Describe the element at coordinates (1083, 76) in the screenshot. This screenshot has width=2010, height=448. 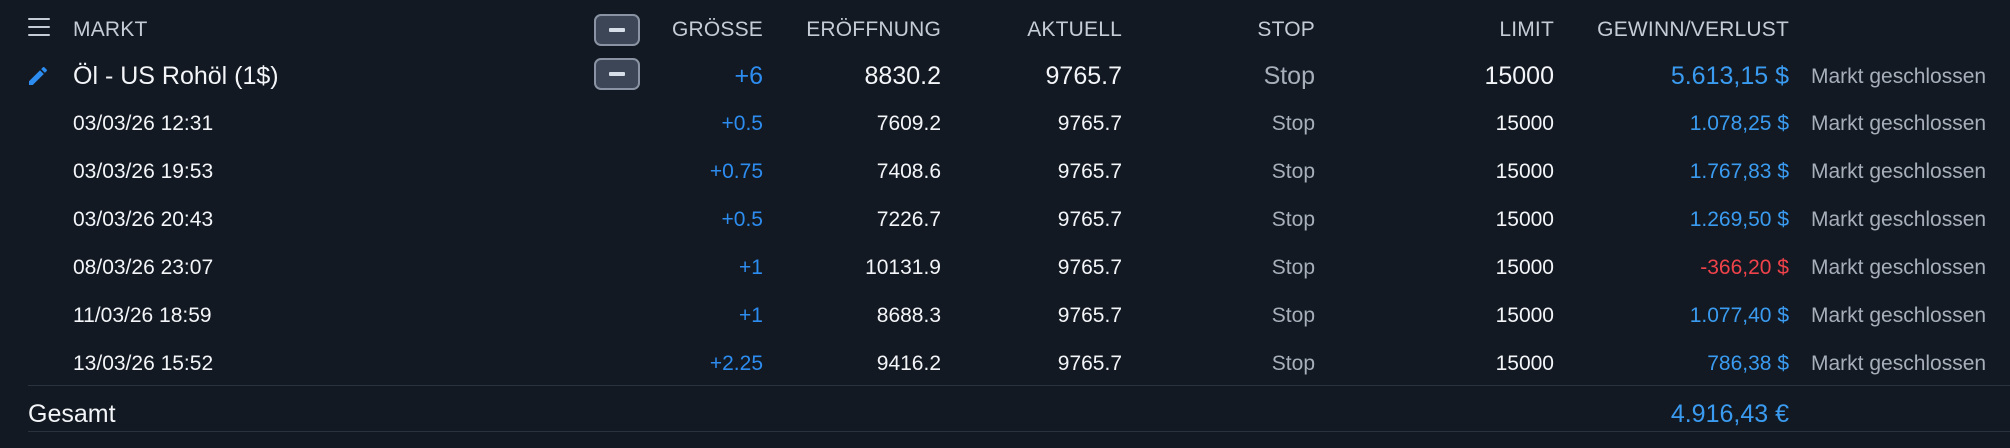
I see `position-current: 9765.7` at that location.